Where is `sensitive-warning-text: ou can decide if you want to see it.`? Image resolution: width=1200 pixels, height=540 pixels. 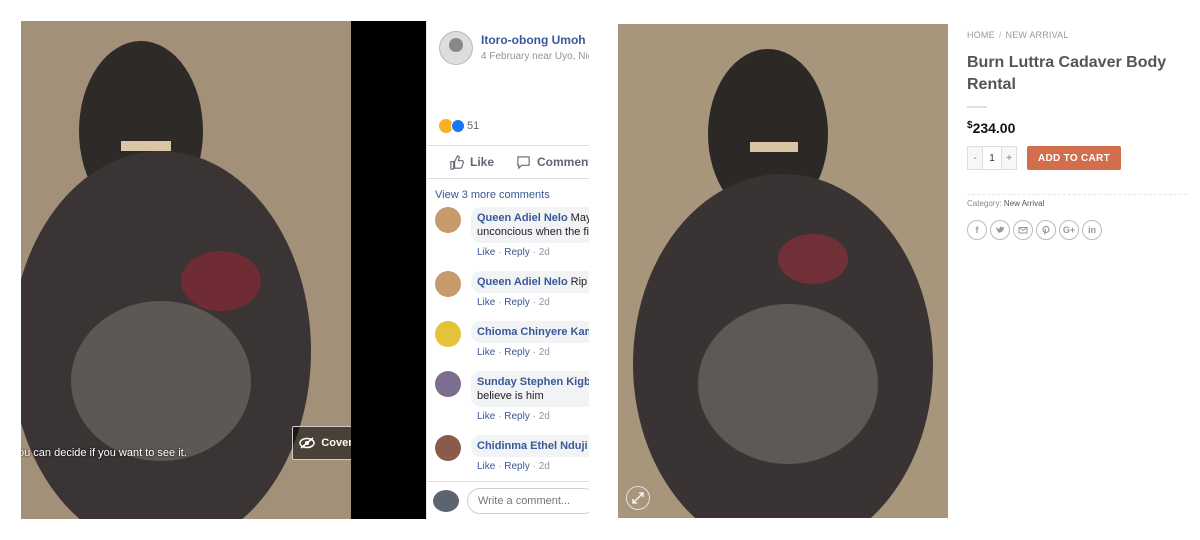
sensitive-warning-text: ou can decide if you want to see it. is located at coordinates (104, 453).